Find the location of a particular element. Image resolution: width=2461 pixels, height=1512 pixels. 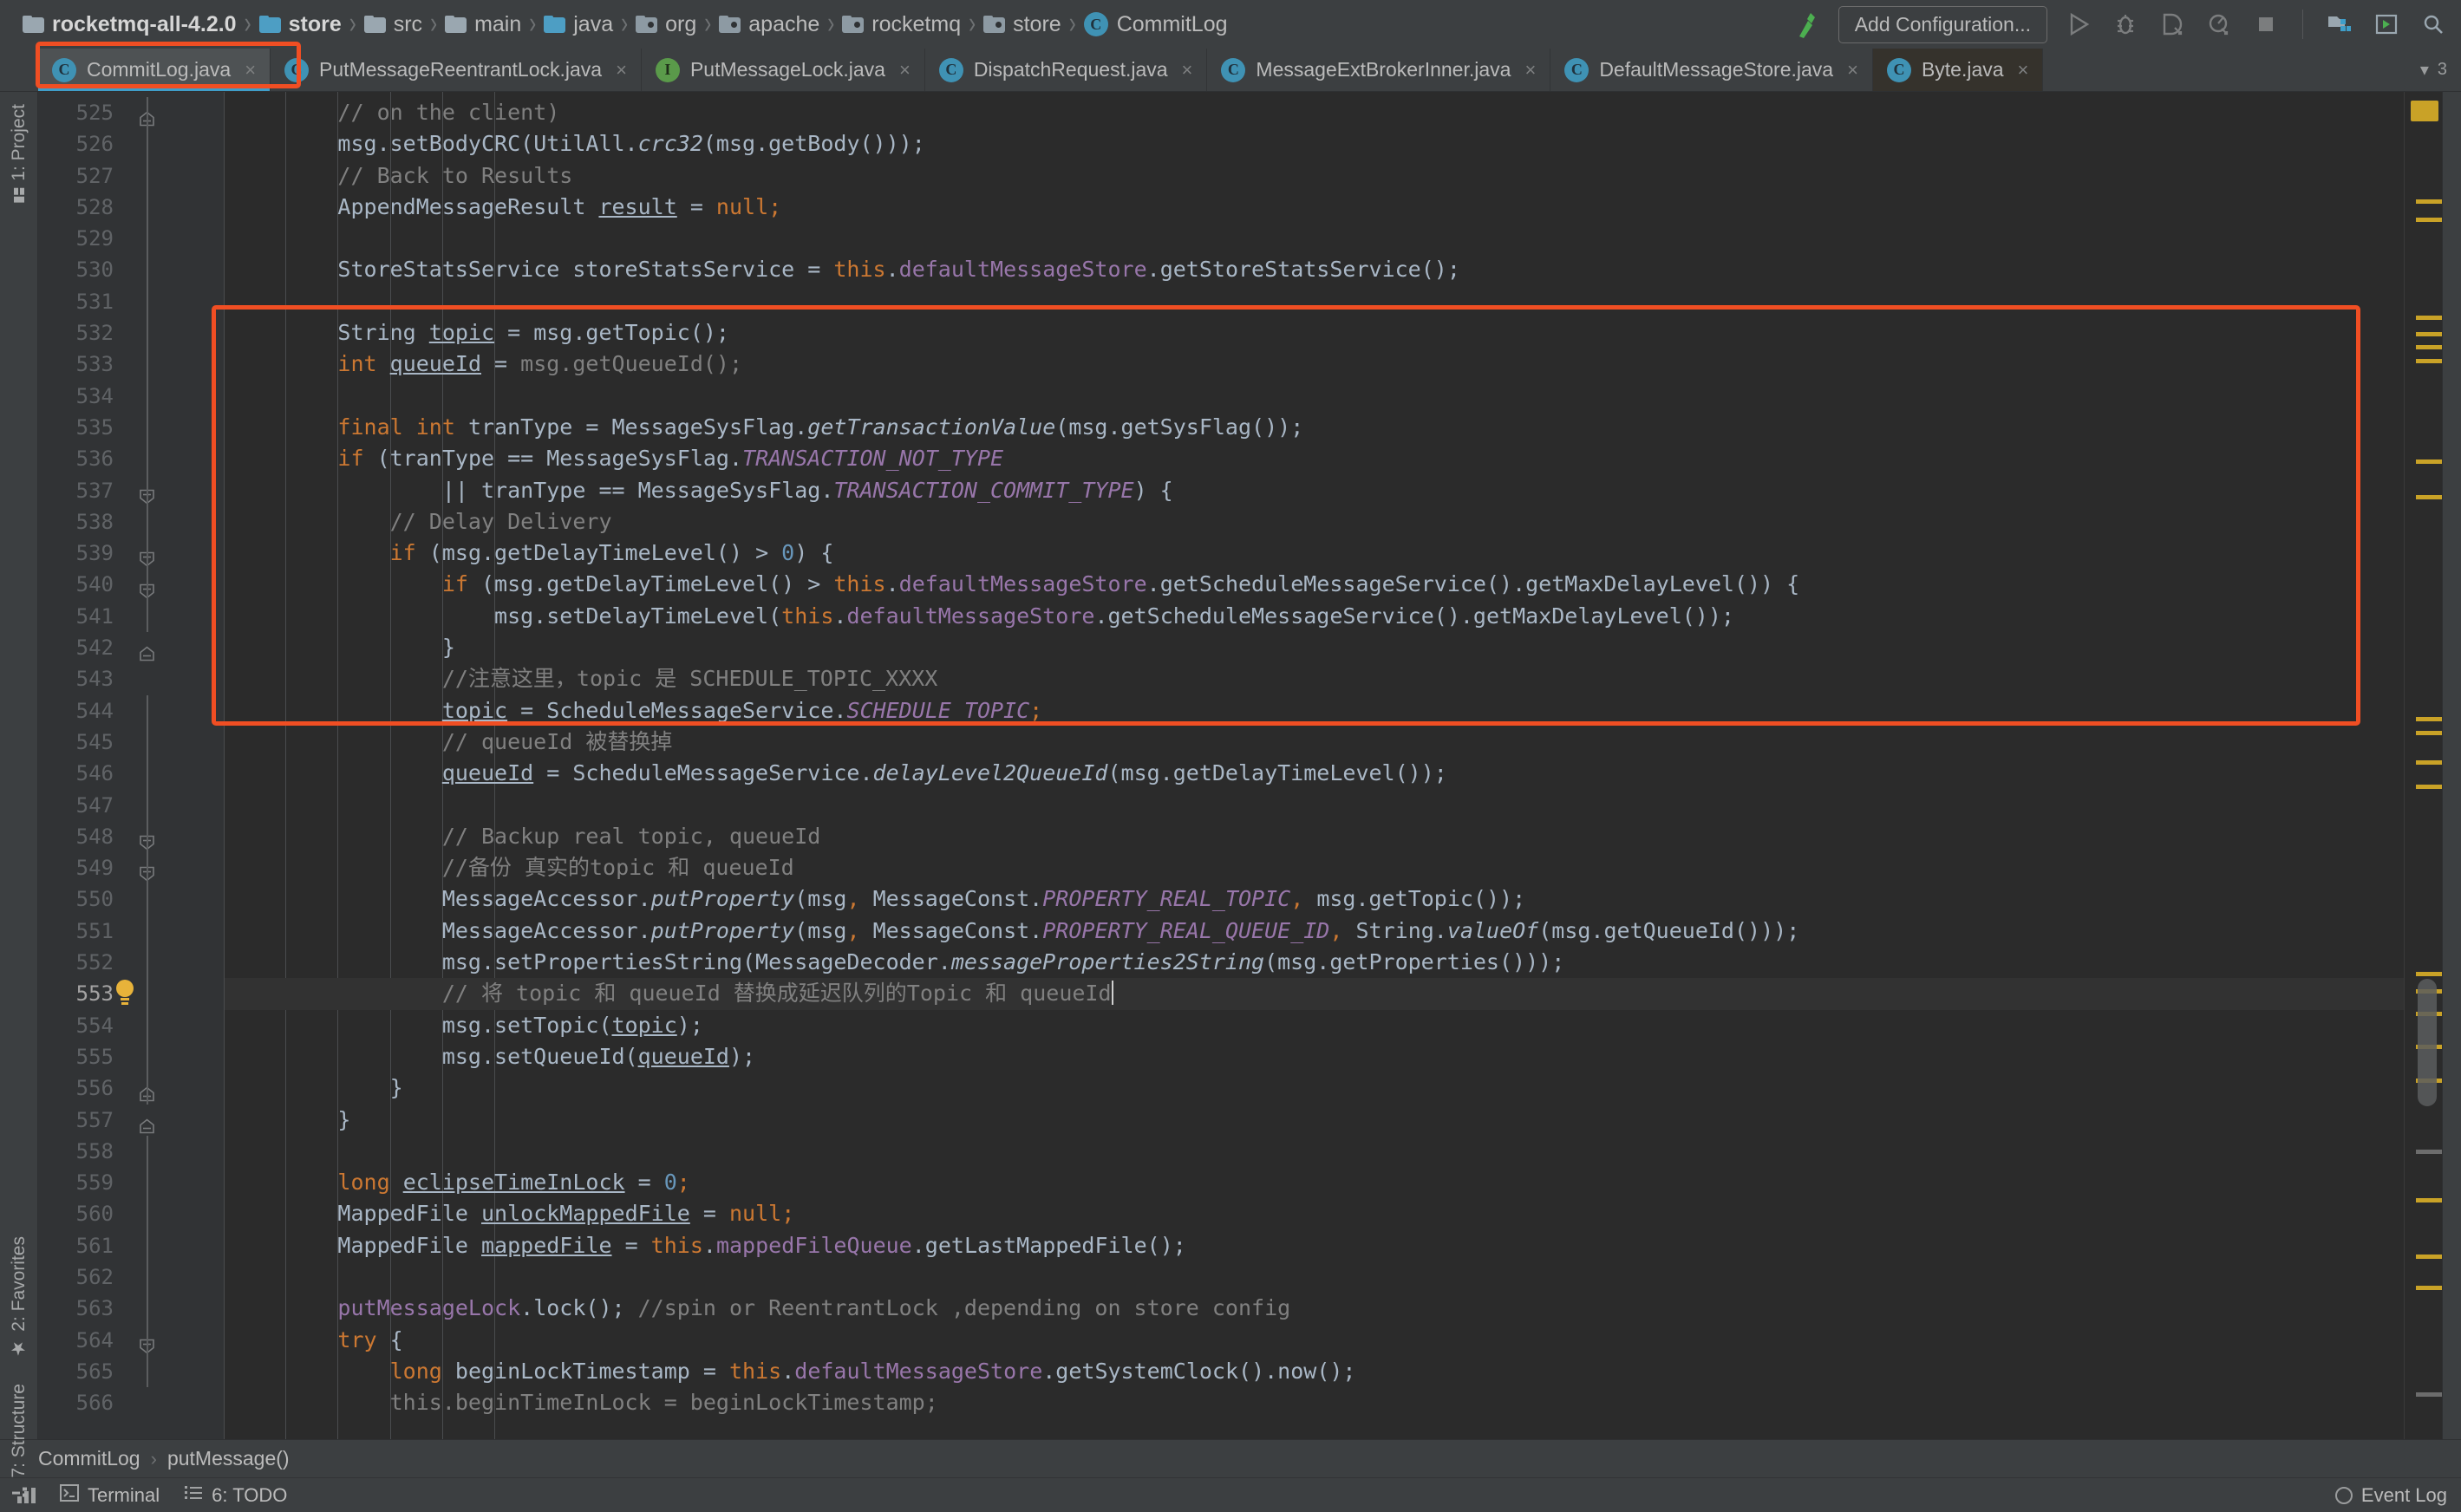

line-number: 542 is located at coordinates (131, 647).